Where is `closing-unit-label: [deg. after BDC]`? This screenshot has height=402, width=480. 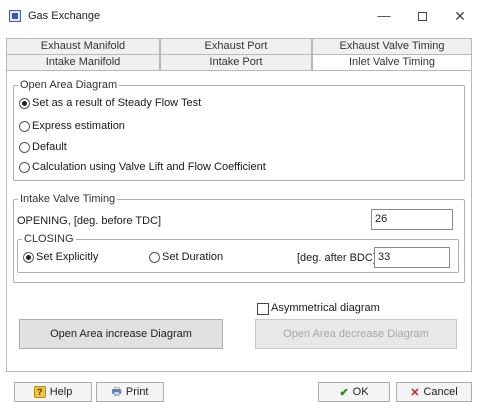 closing-unit-label: [deg. after BDC] is located at coordinates (336, 258).